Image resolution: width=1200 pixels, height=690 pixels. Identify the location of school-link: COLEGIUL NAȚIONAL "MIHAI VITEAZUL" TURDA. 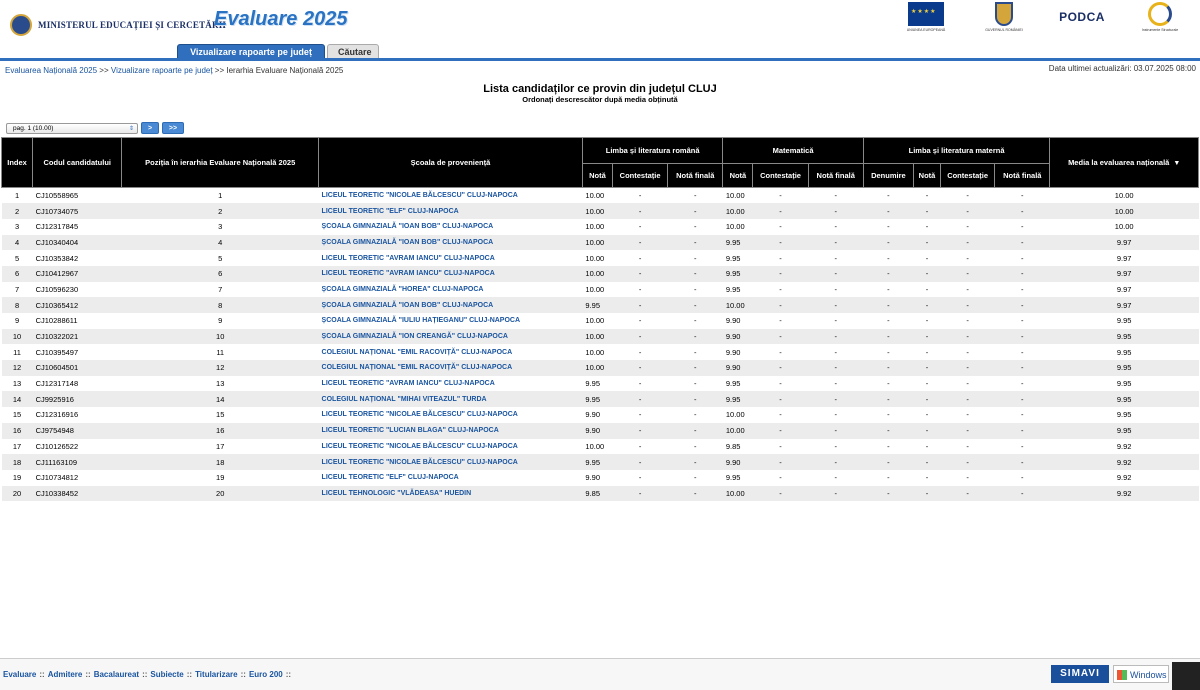
(450, 399).